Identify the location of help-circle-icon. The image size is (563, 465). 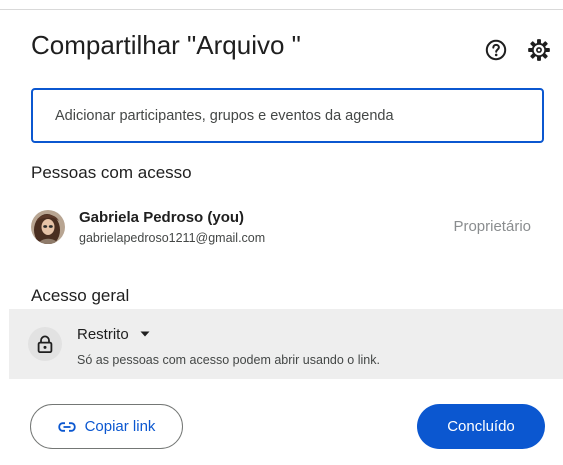
(496, 50).